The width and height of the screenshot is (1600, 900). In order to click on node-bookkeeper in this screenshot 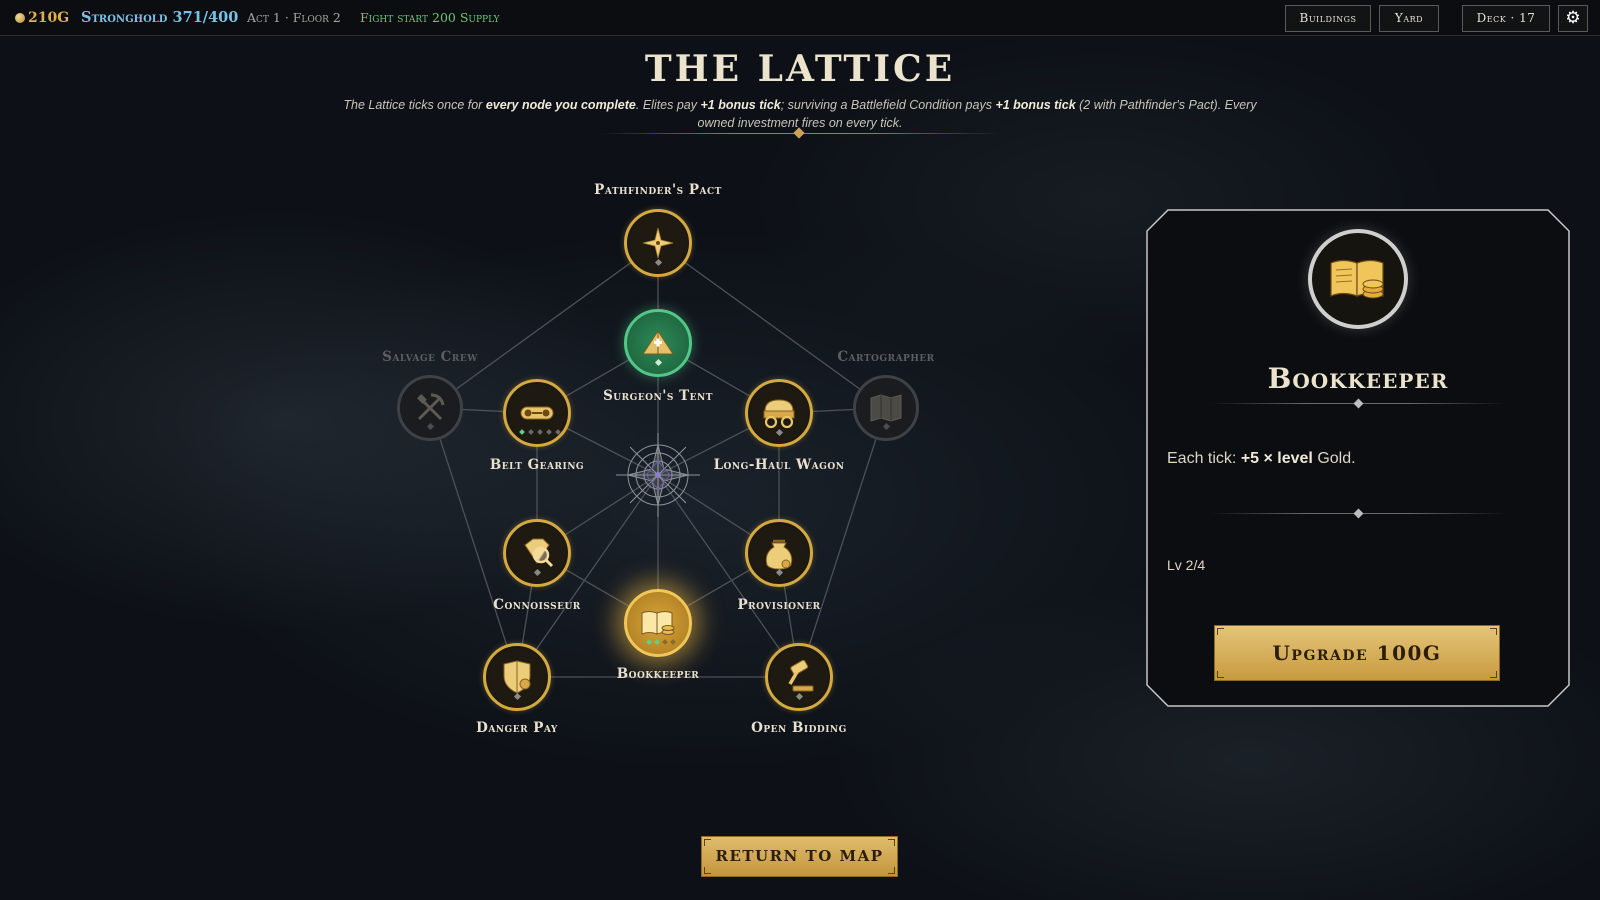, I will do `click(658, 623)`.